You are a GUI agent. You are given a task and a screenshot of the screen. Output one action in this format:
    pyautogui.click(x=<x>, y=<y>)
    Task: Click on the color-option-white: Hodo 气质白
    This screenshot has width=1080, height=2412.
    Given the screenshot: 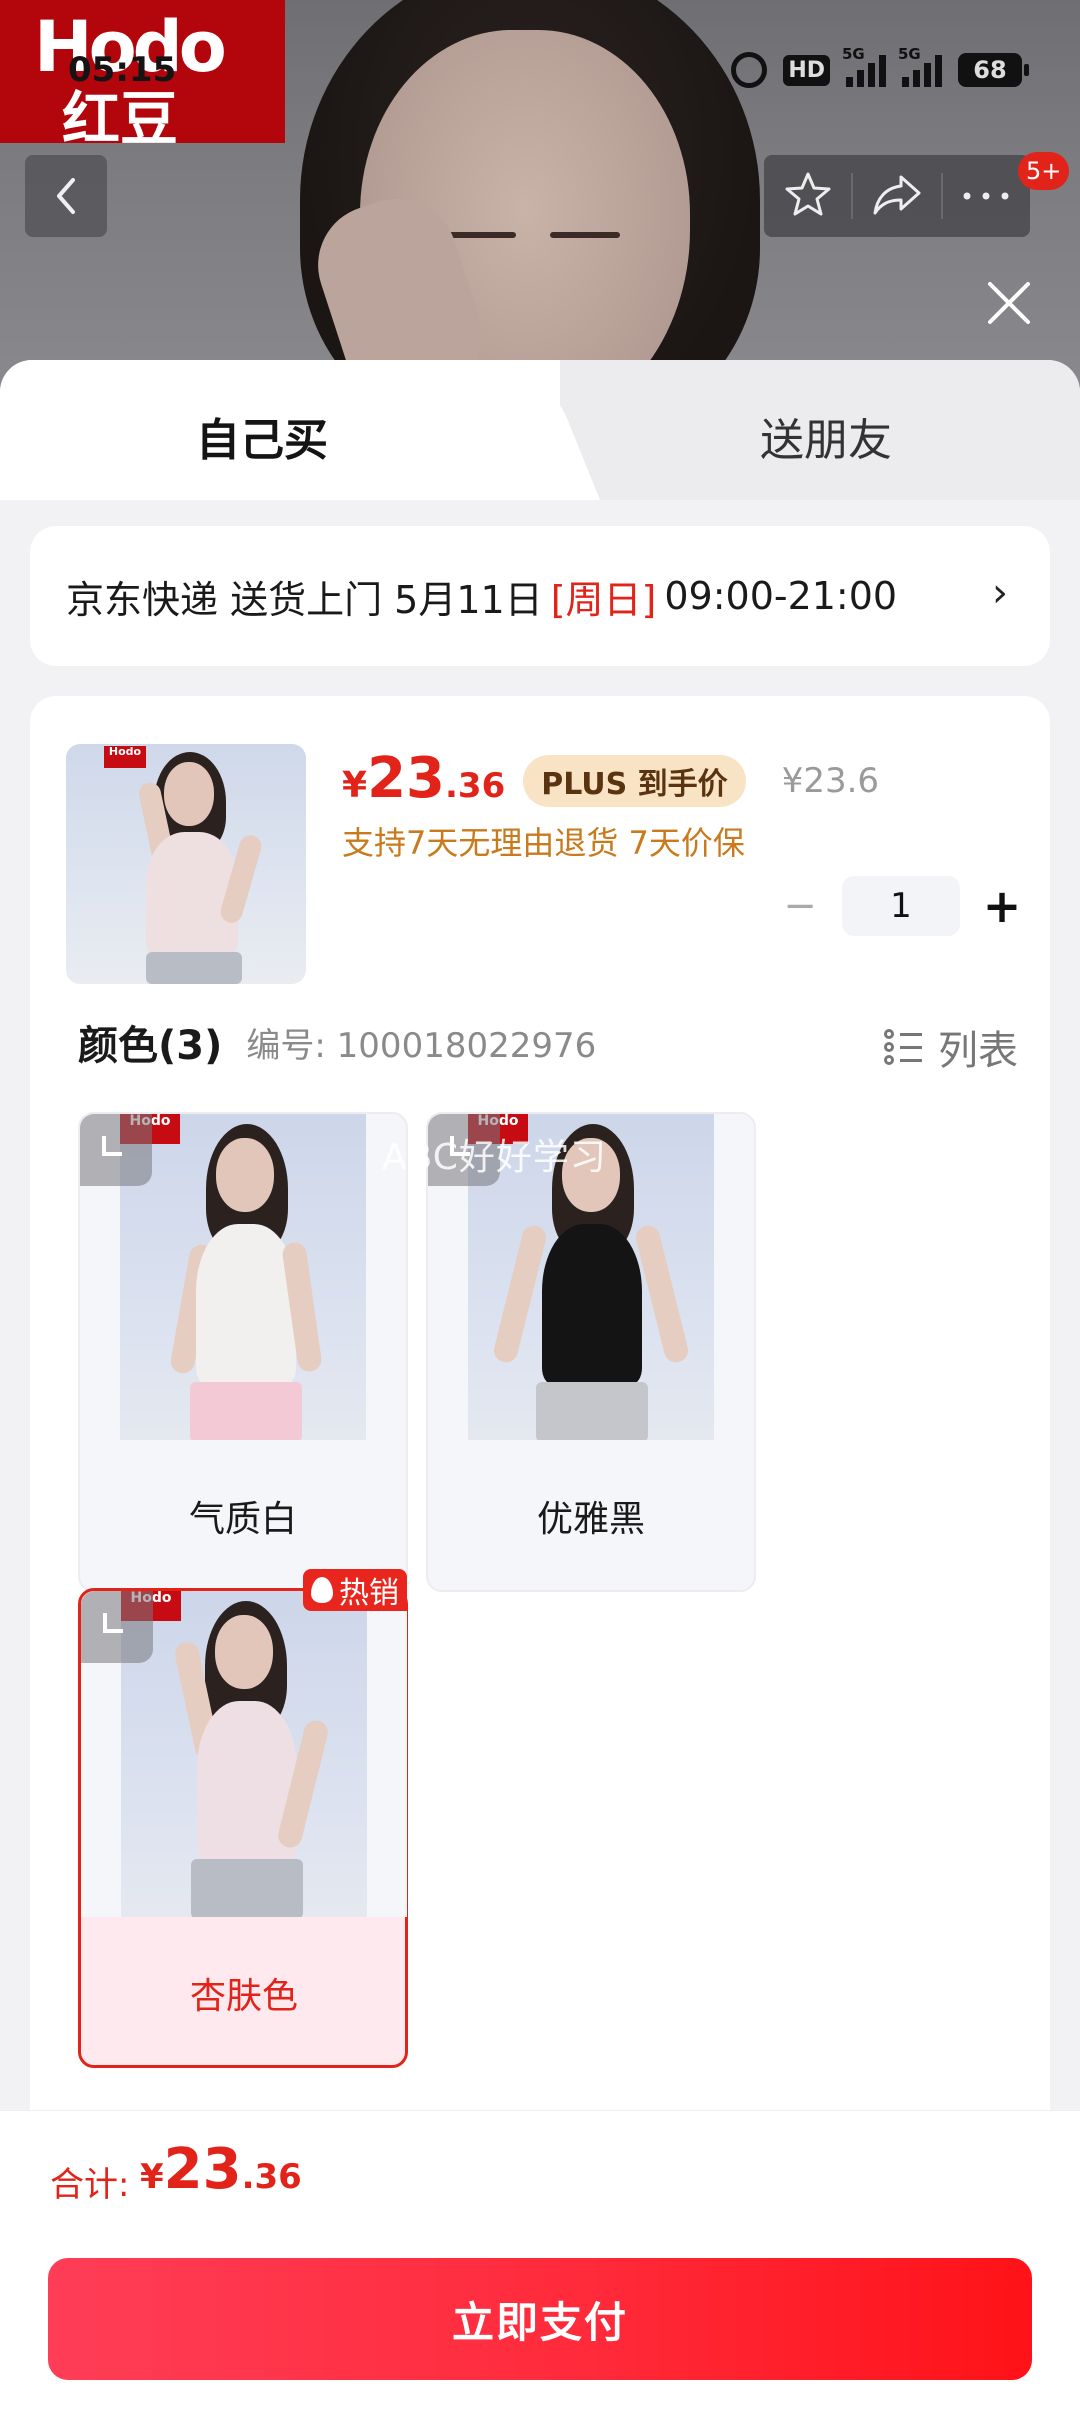 What is the action you would take?
    pyautogui.click(x=243, y=1352)
    